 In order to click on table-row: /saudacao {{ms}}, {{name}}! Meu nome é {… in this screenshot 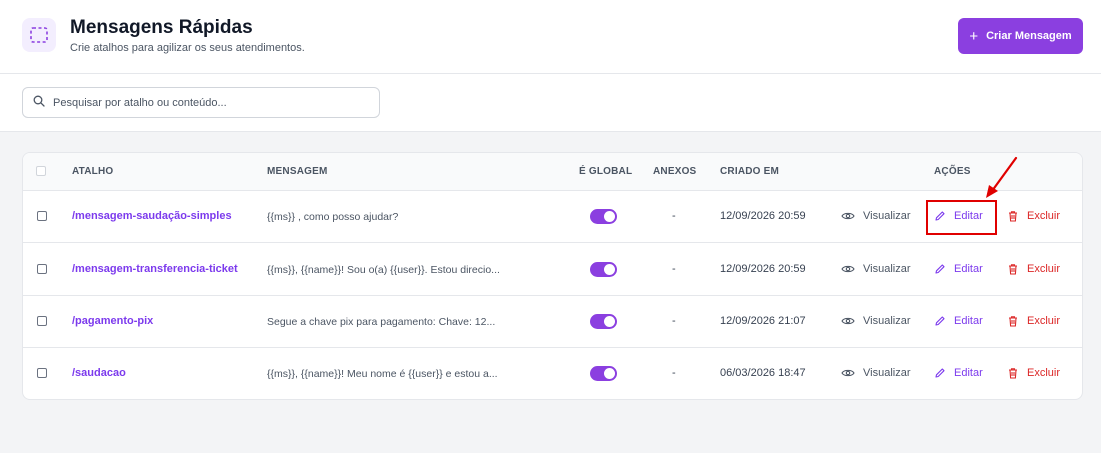, I will do `click(552, 373)`.